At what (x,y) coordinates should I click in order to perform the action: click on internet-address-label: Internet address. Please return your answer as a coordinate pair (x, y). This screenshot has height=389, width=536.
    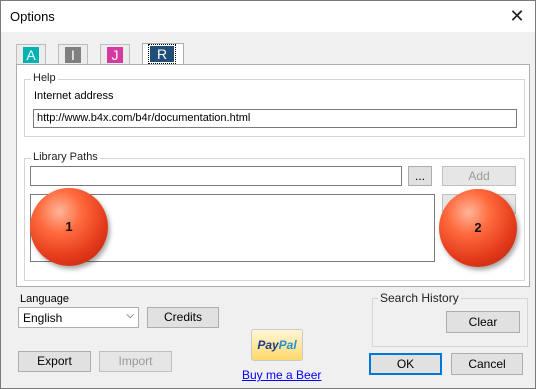
    Looking at the image, I should click on (74, 96).